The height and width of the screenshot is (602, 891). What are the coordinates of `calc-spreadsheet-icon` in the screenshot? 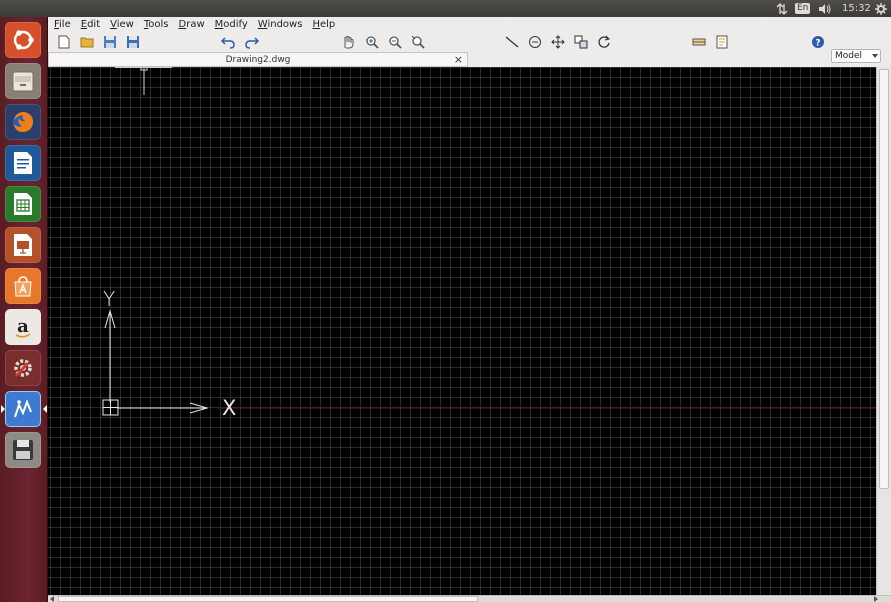 It's located at (23, 204).